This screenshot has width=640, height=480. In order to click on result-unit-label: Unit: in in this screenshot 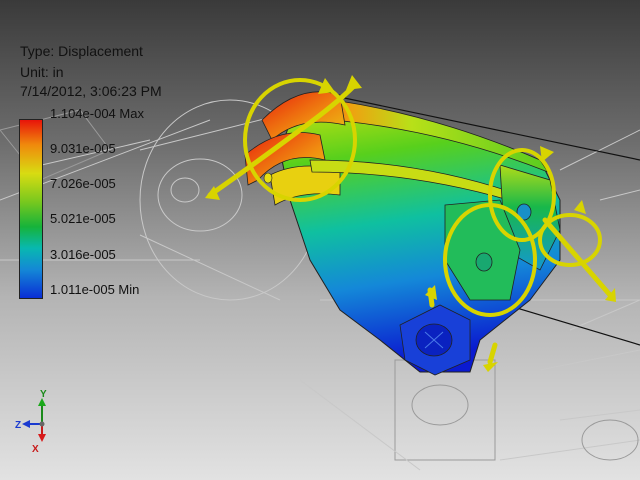, I will do `click(42, 72)`.